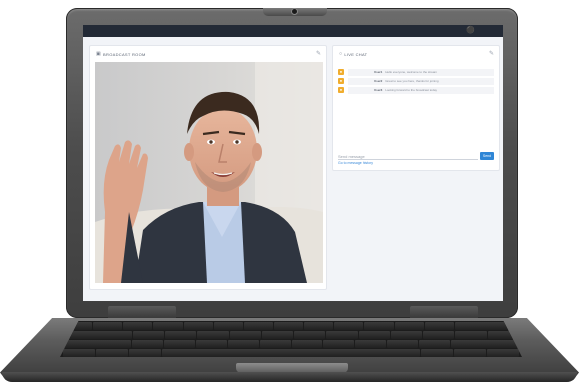 The height and width of the screenshot is (388, 579). I want to click on broadcast-panel-header: ▣ BROADCAST ROOM, so click(121, 54).